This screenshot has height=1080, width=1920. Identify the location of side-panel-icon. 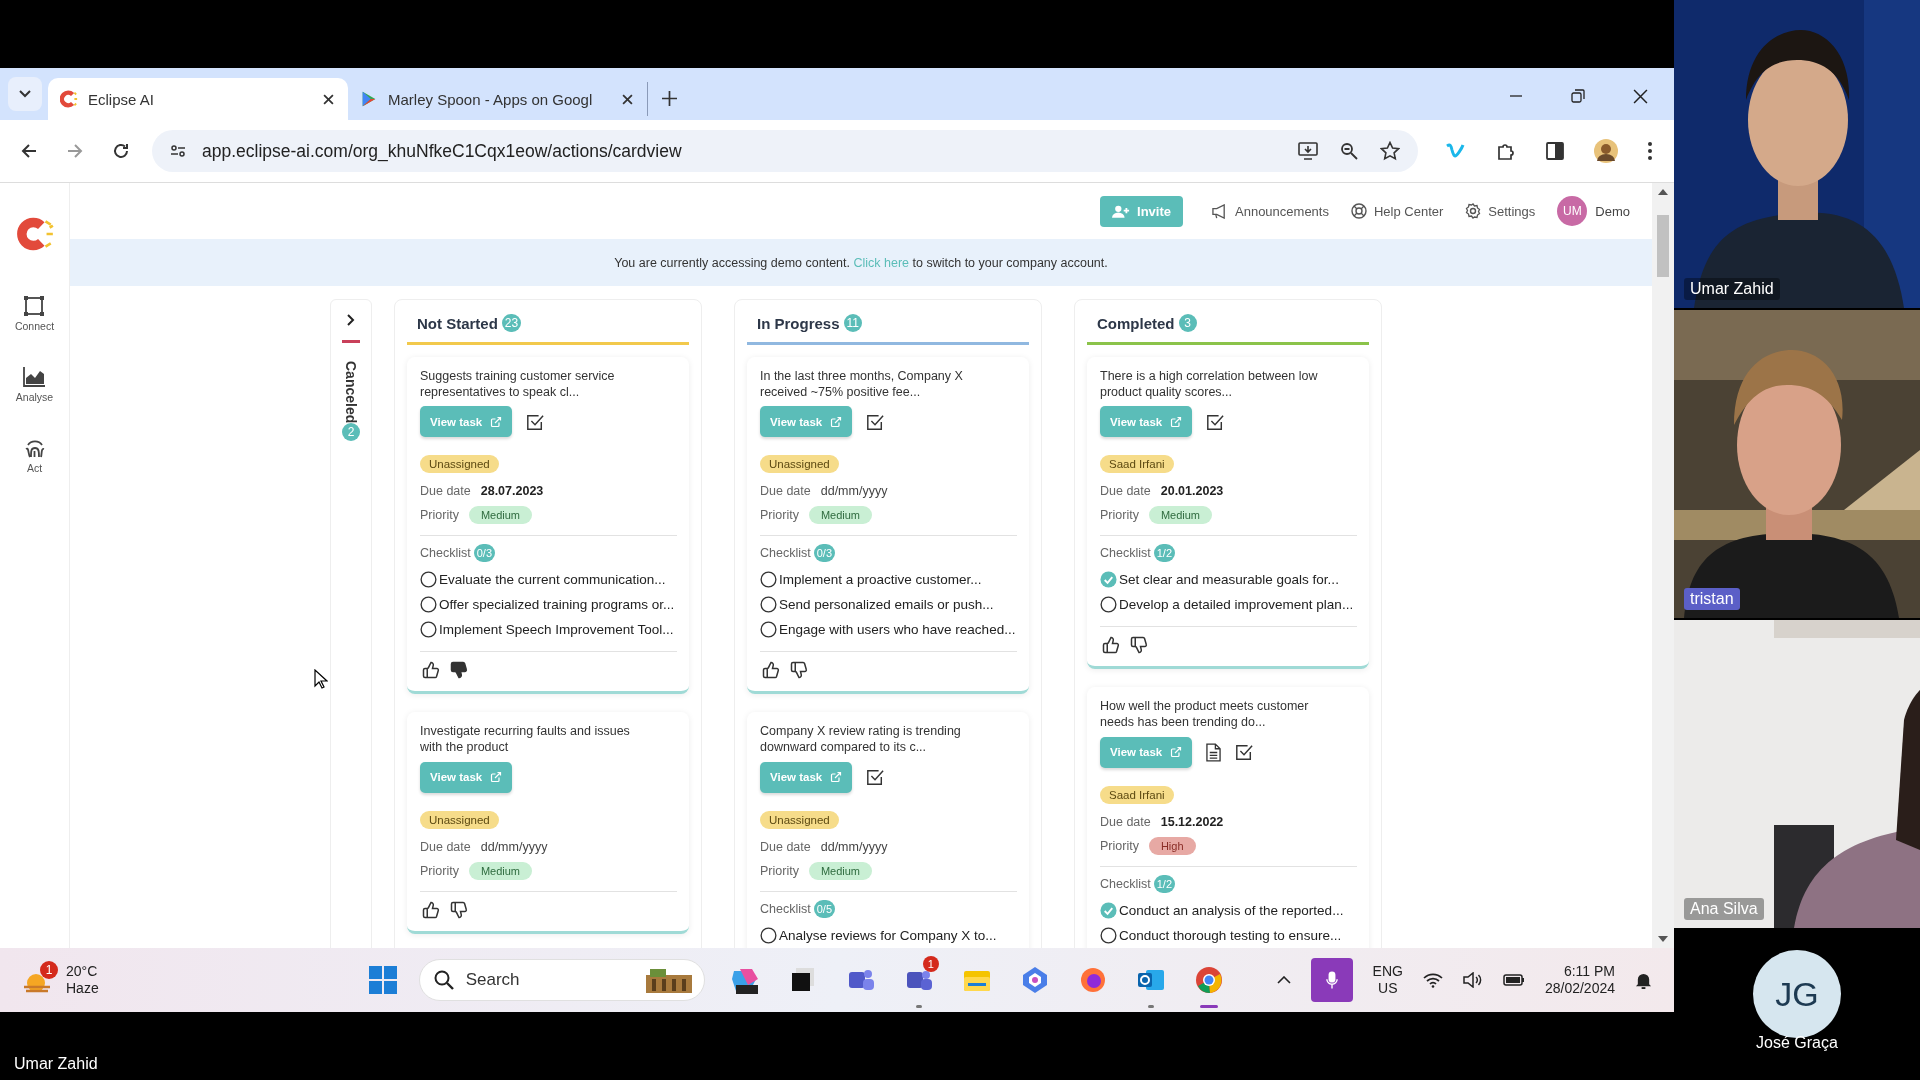
(1555, 151).